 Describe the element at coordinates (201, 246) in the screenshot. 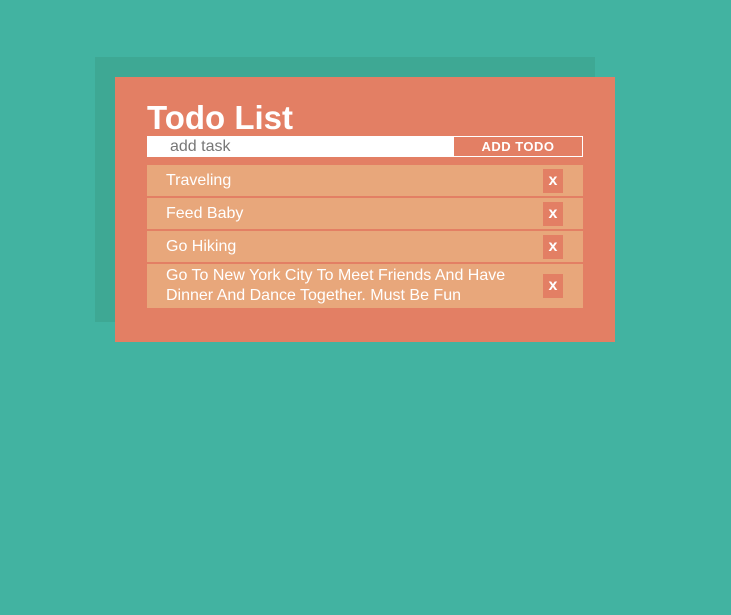

I see `todo-text: Go Hiking` at that location.